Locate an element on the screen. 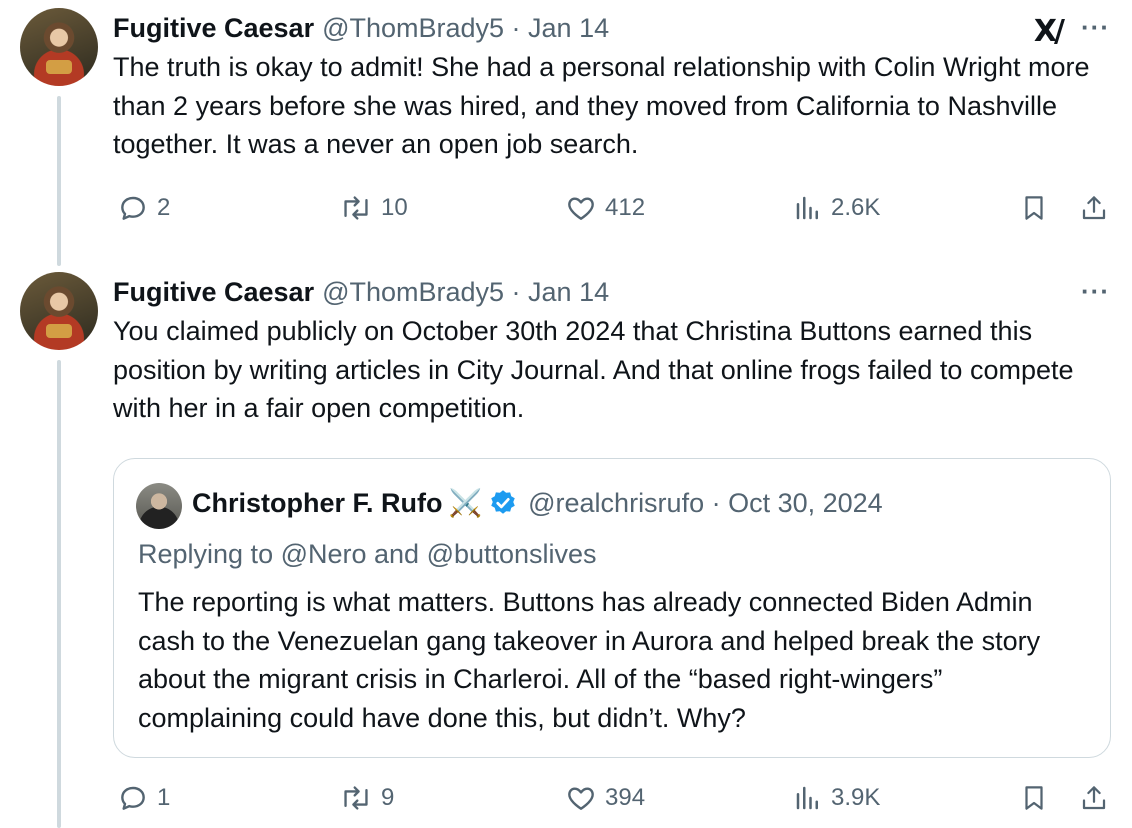  tweet-actions: 1 9 394 3.9K is located at coordinates (613, 802).